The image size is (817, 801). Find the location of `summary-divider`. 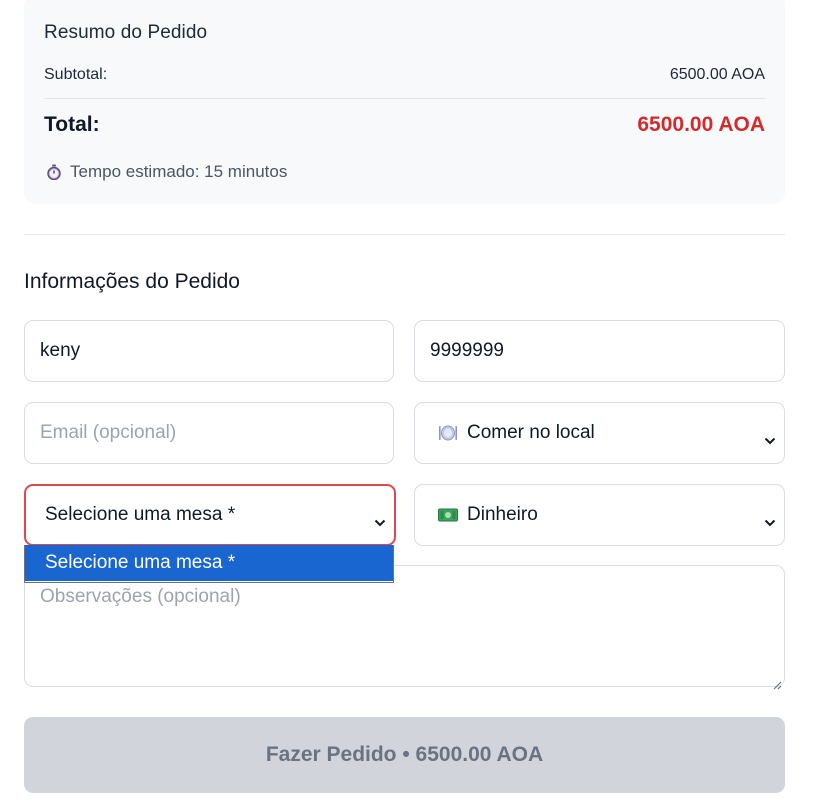

summary-divider is located at coordinates (404, 98).